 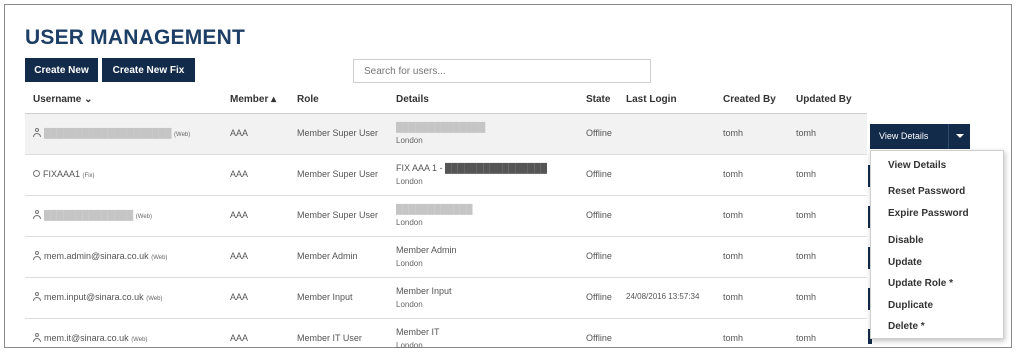 What do you see at coordinates (502, 71) in the screenshot?
I see `search-input` at bounding box center [502, 71].